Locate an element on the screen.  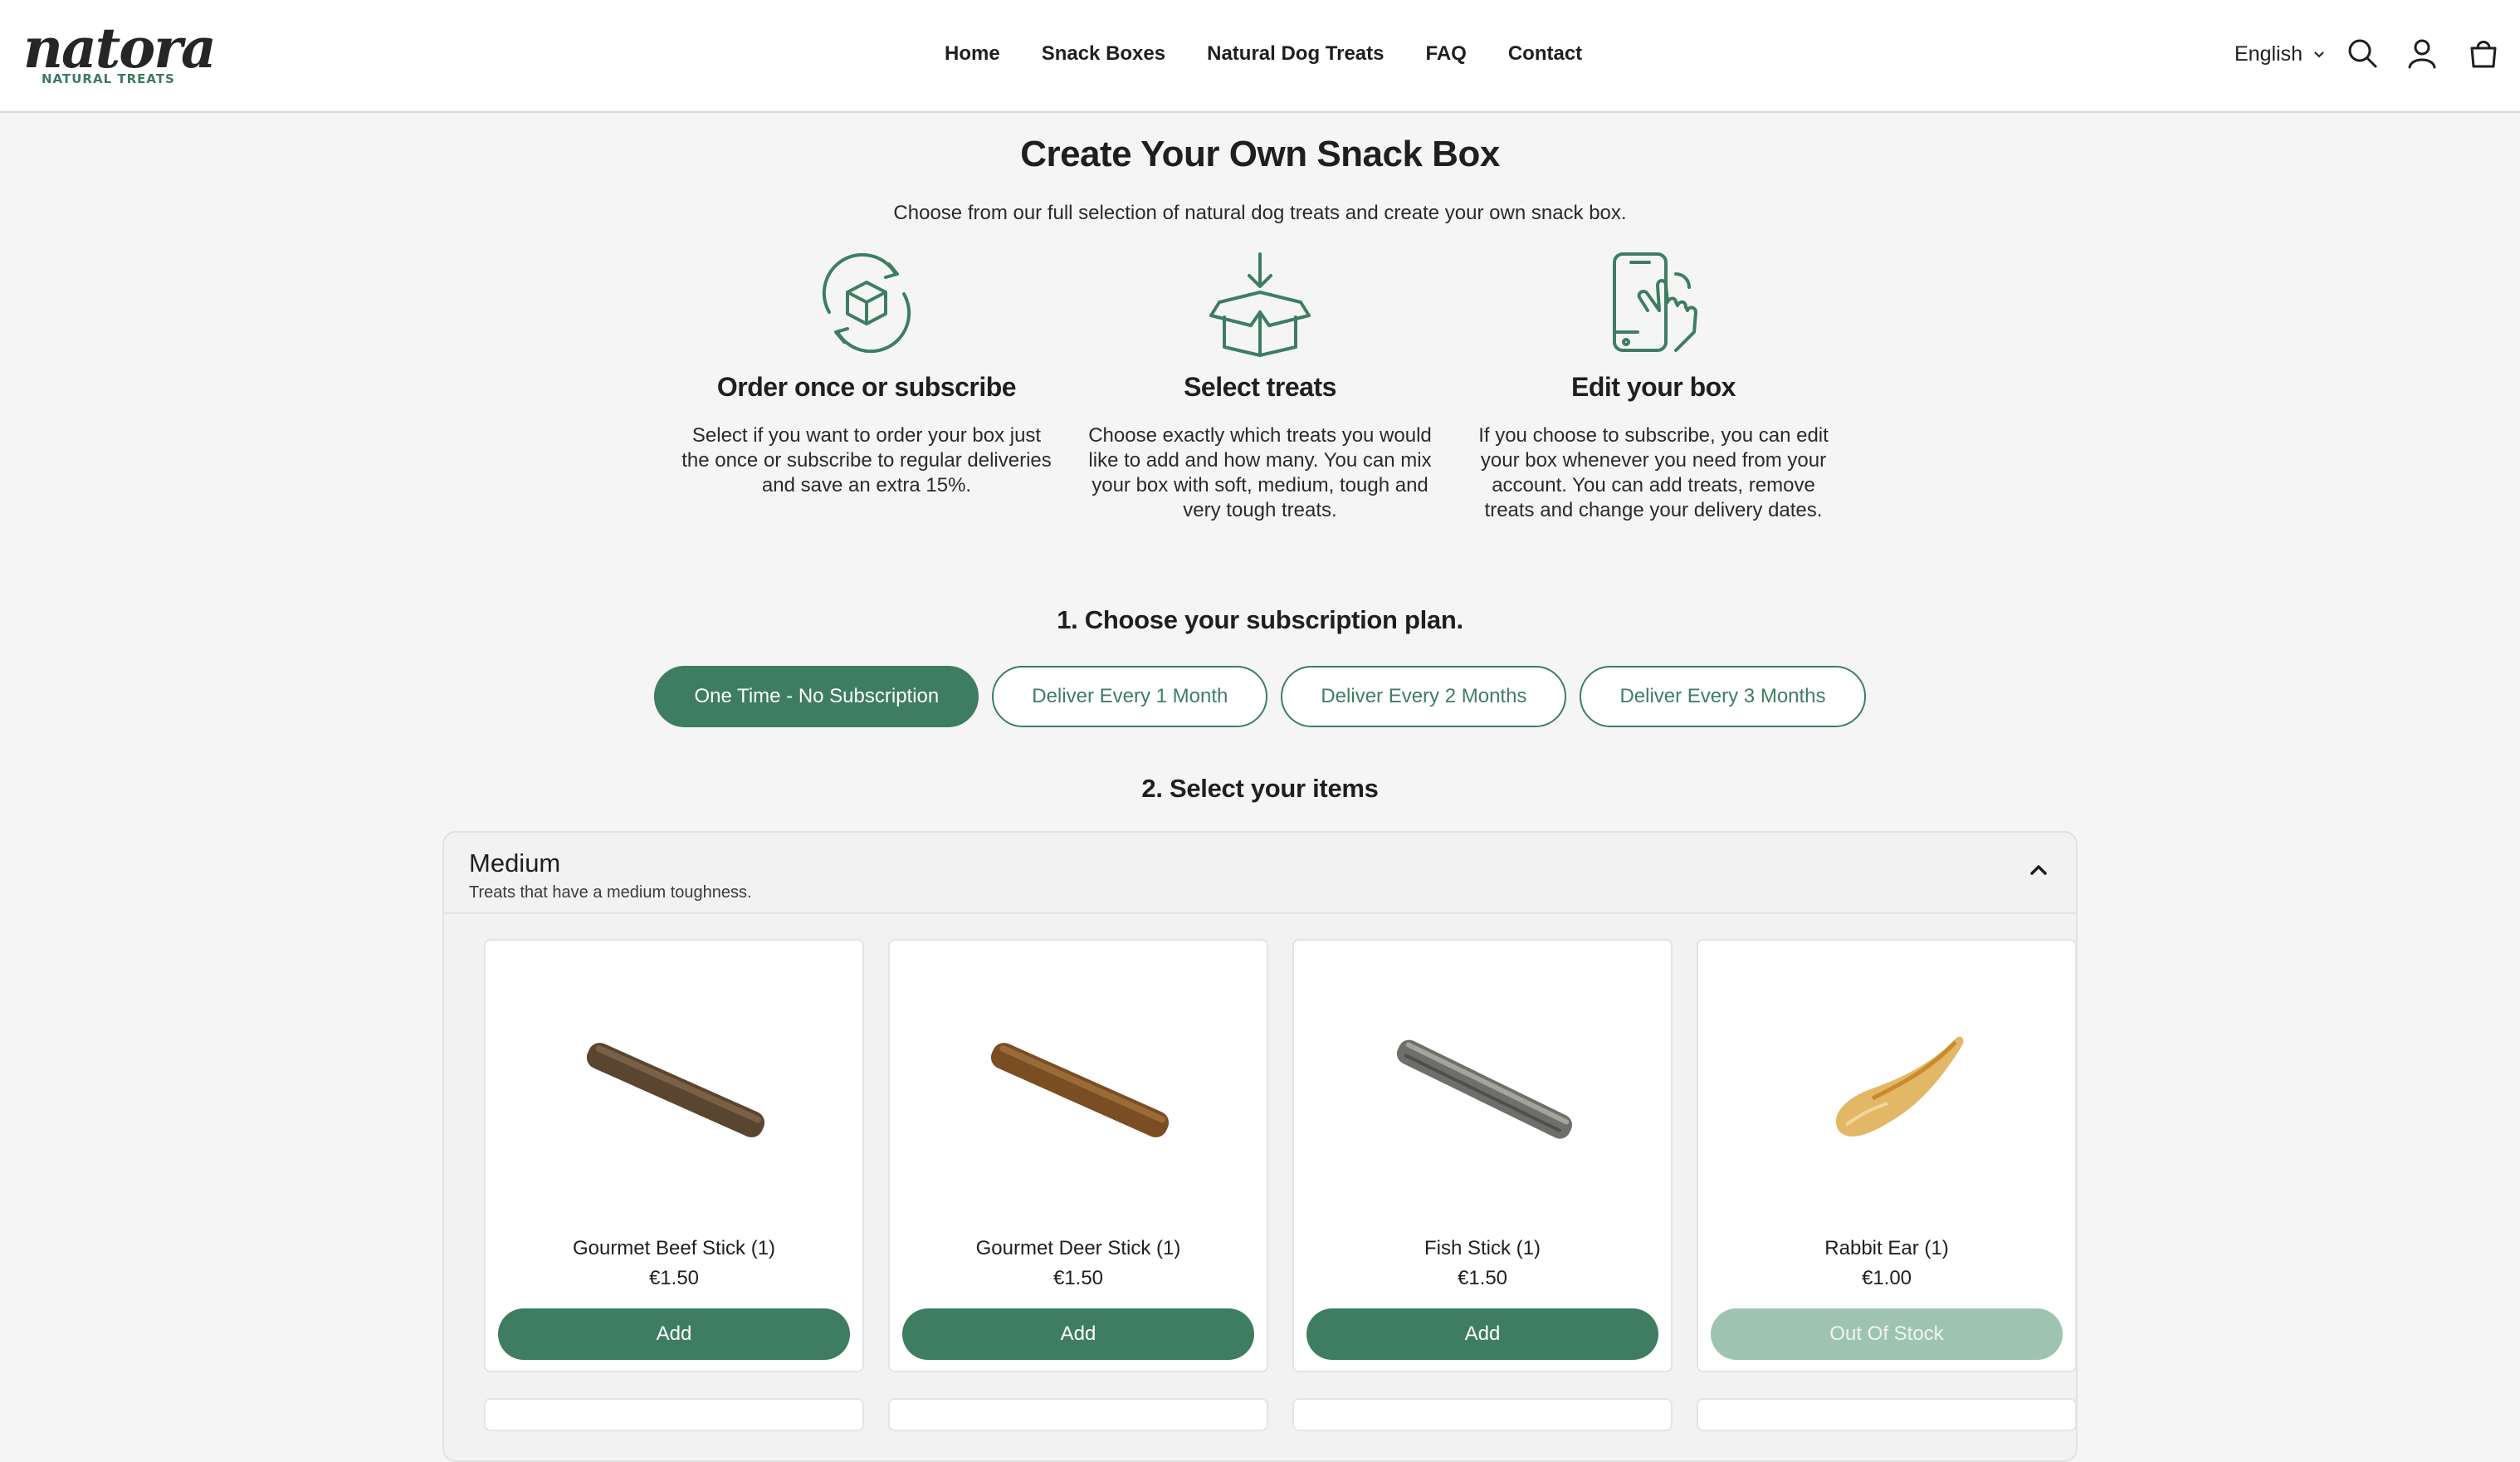
chevron-down-icon is located at coordinates (2319, 54).